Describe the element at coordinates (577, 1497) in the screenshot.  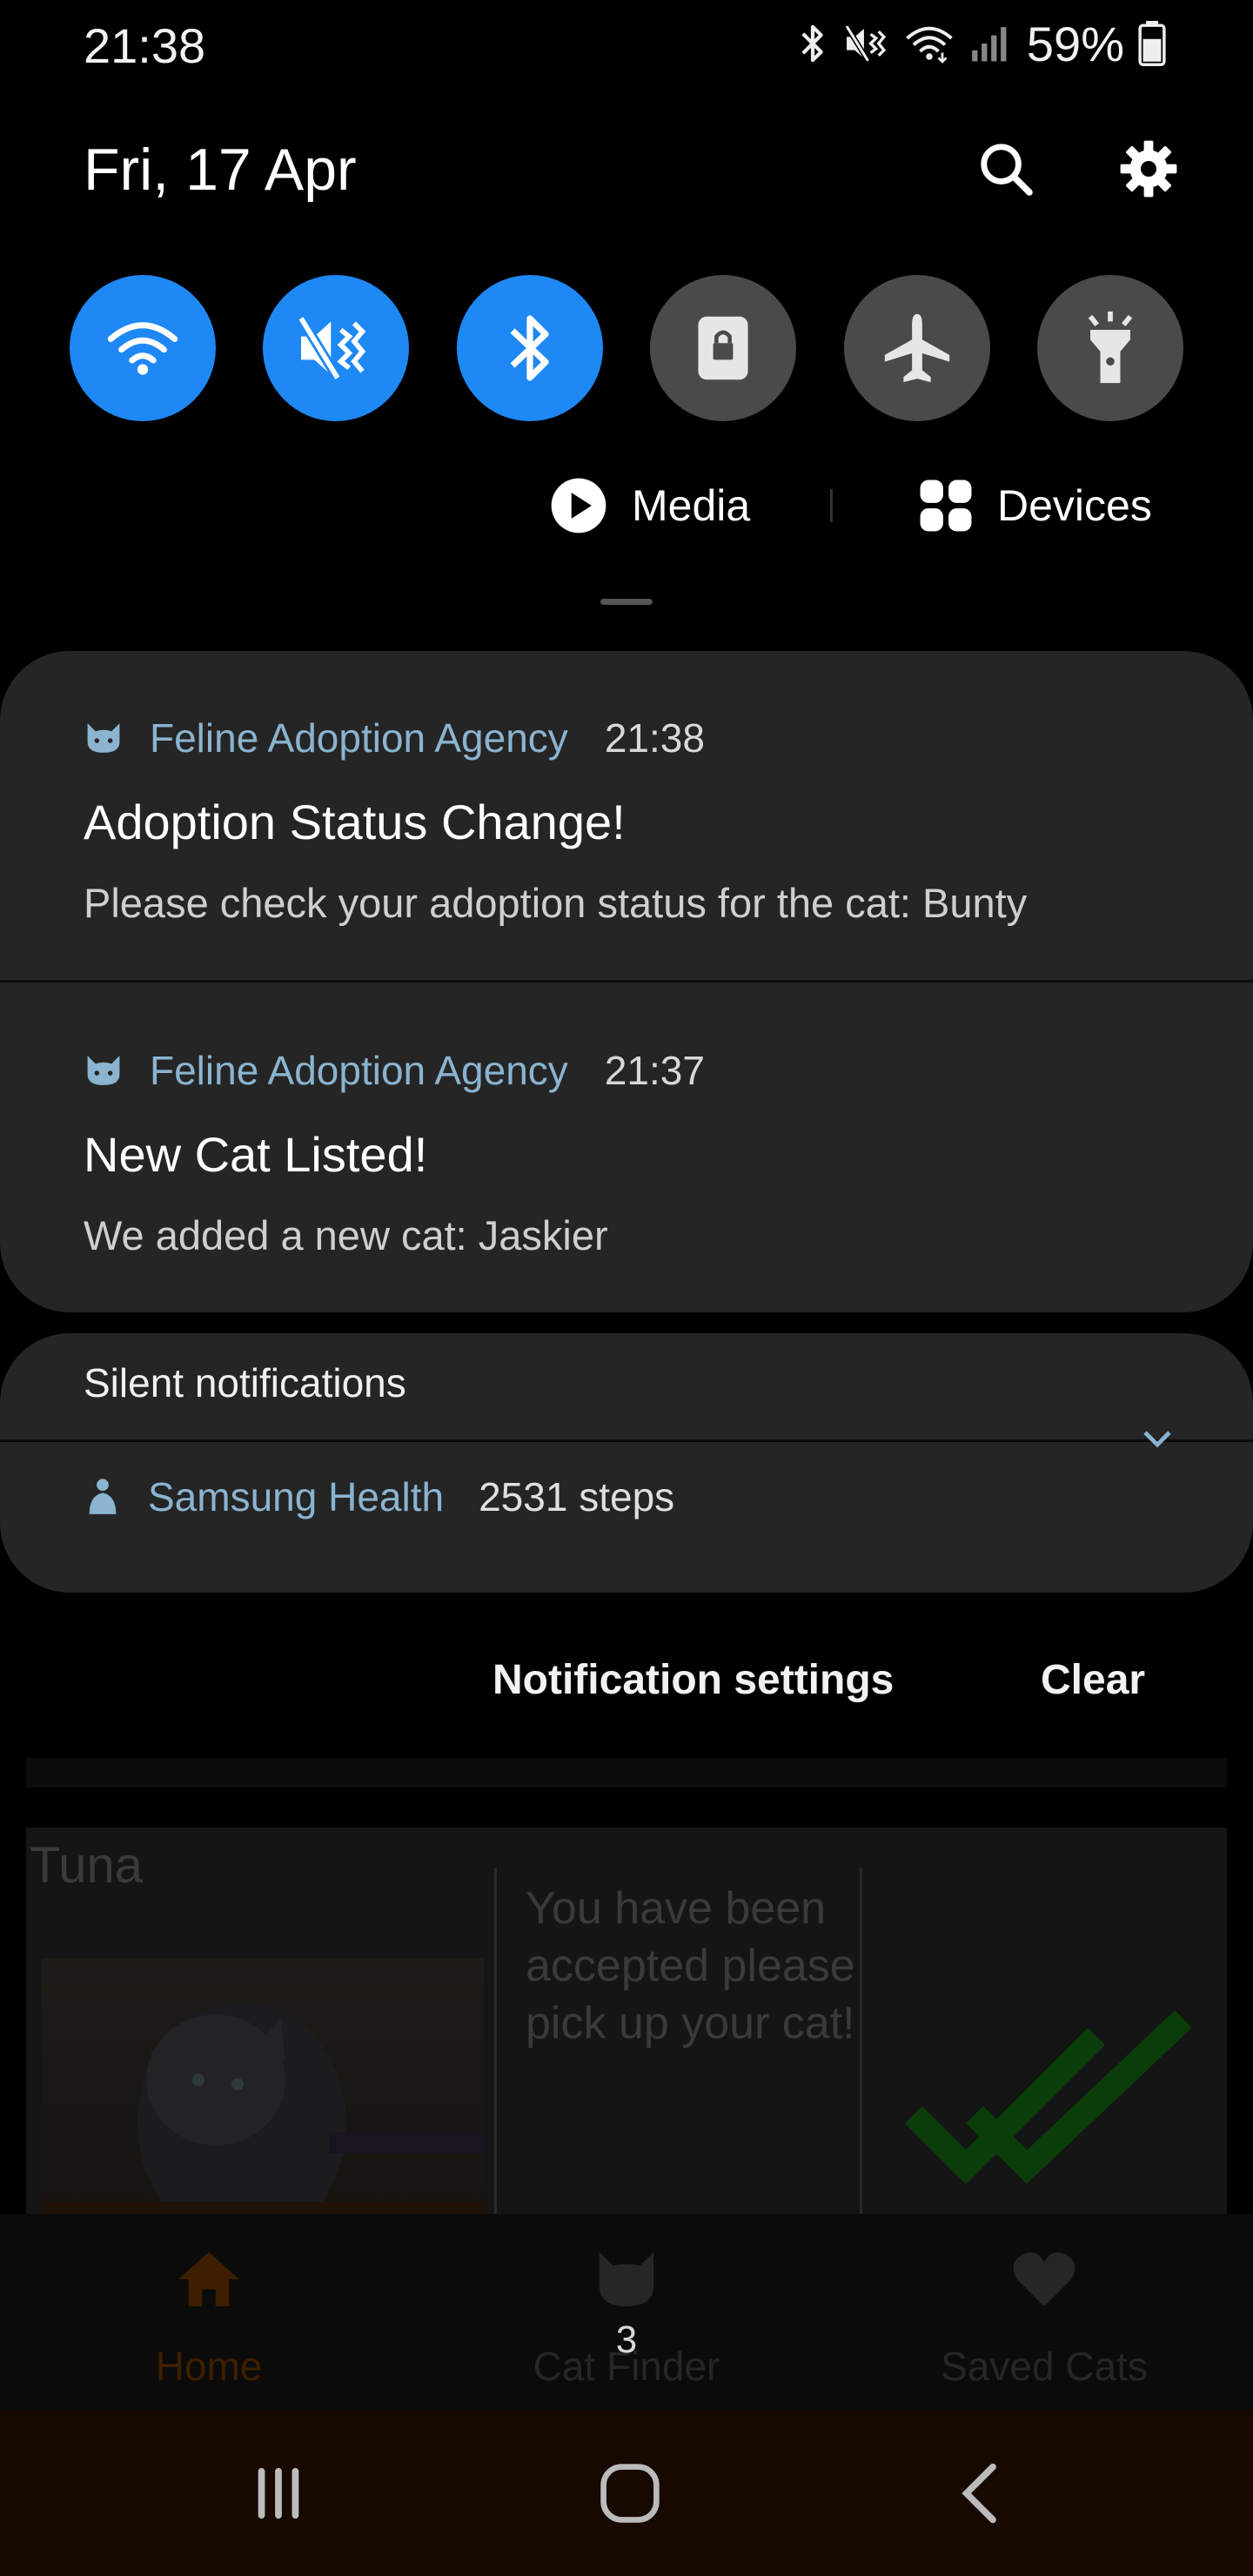
I see `steps-summary: 2531 steps` at that location.